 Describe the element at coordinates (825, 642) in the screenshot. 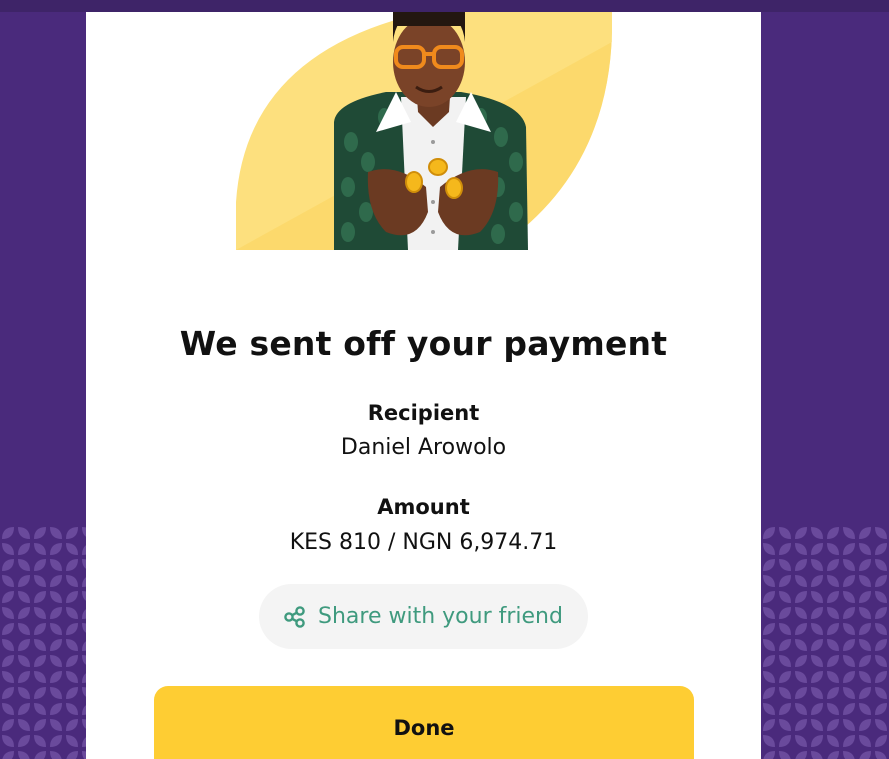

I see `background-pattern-right` at that location.